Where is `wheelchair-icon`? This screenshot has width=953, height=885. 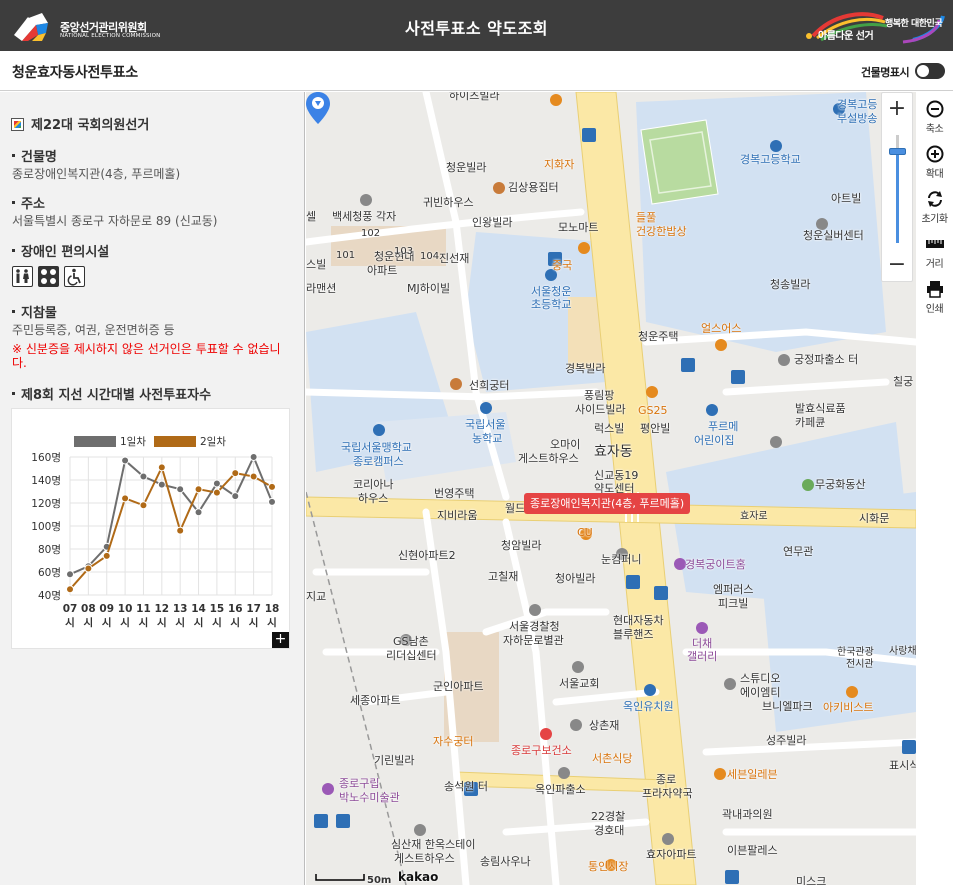
wheelchair-icon is located at coordinates (74, 276).